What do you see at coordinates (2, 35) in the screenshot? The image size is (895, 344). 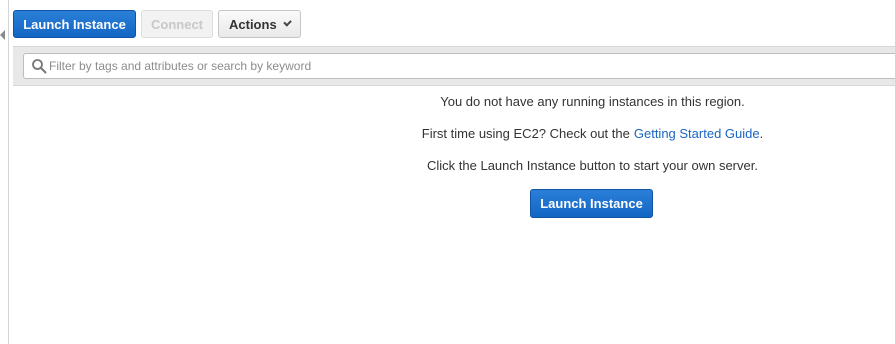 I see `collapse-sidebar-icon` at bounding box center [2, 35].